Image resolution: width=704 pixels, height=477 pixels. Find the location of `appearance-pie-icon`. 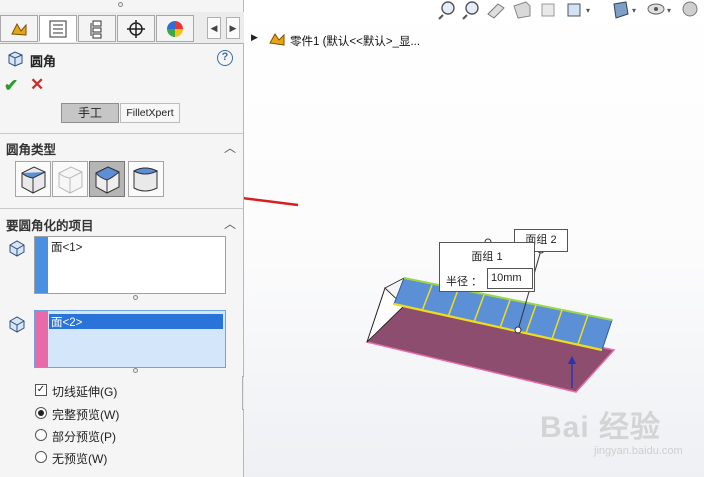

appearance-pie-icon is located at coordinates (175, 28).